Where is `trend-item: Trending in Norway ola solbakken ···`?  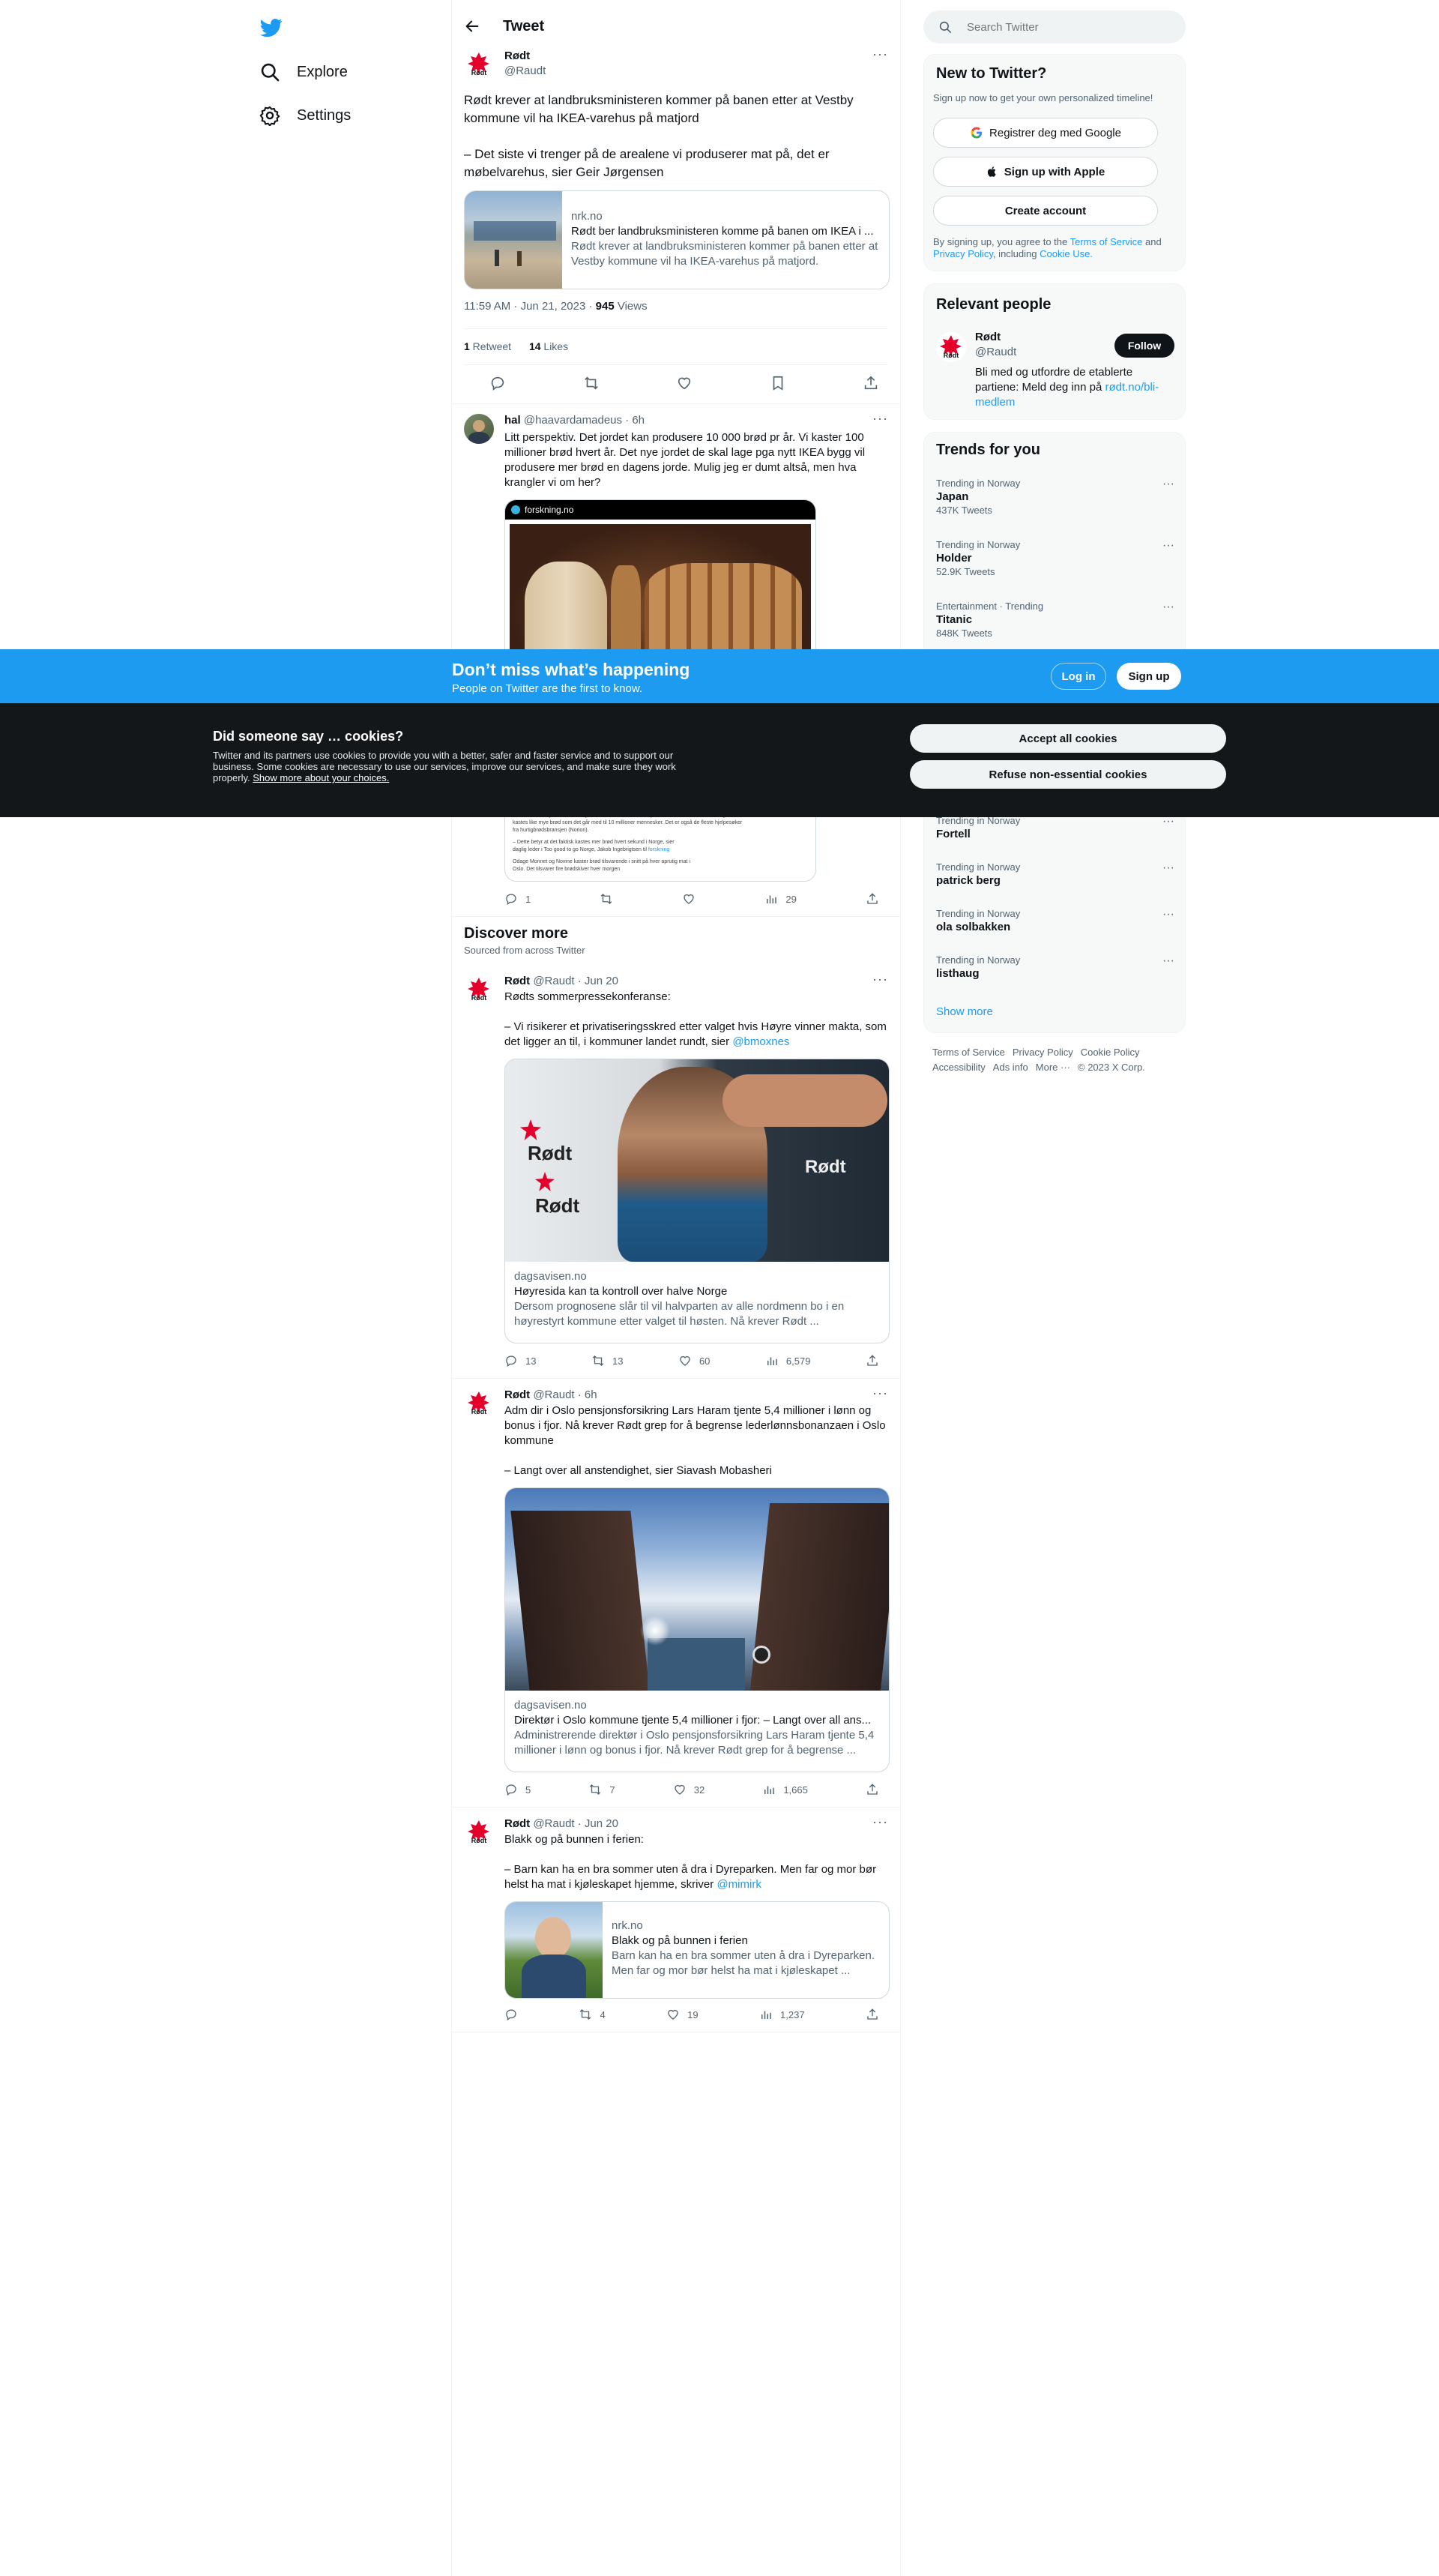 trend-item: Trending in Norway ola solbakken ··· is located at coordinates (1055, 921).